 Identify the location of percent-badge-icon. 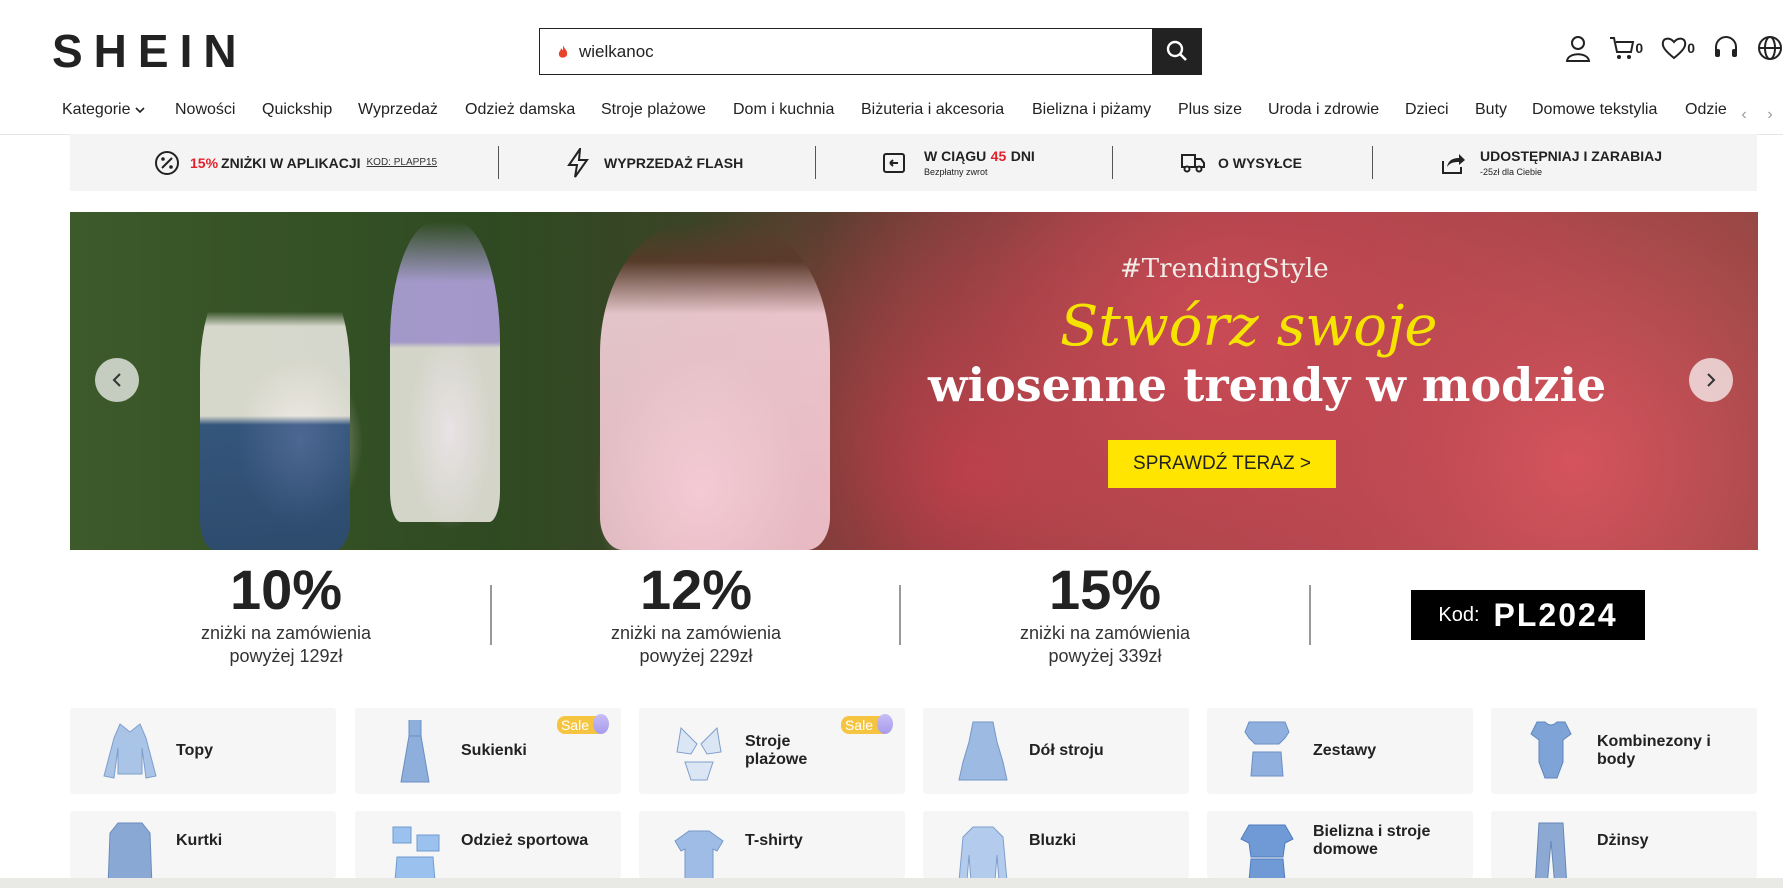
(167, 162).